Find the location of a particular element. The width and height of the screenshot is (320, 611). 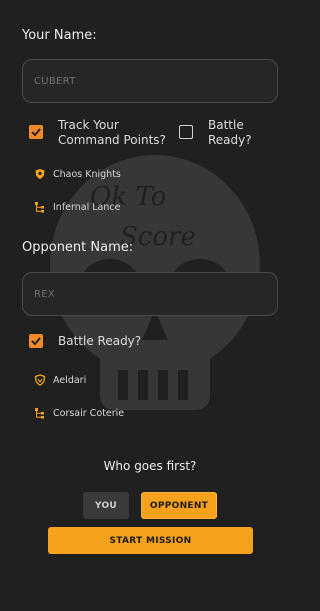

start-mission-button: START MISSION is located at coordinates (150, 540).